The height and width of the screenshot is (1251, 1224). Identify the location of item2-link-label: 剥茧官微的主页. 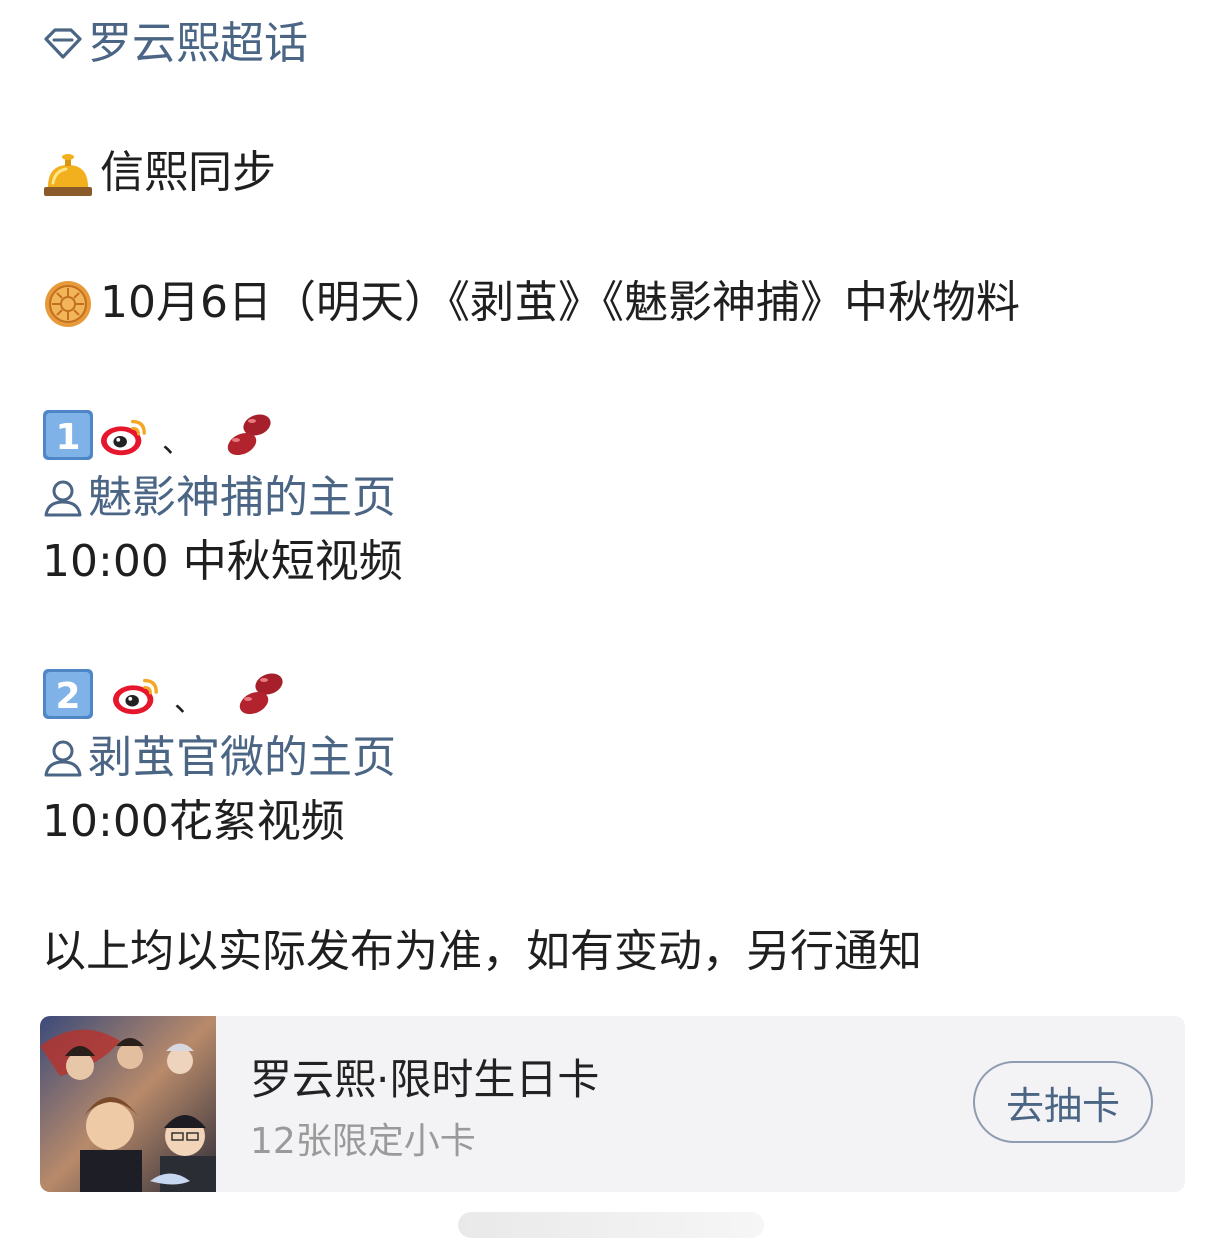
(242, 757).